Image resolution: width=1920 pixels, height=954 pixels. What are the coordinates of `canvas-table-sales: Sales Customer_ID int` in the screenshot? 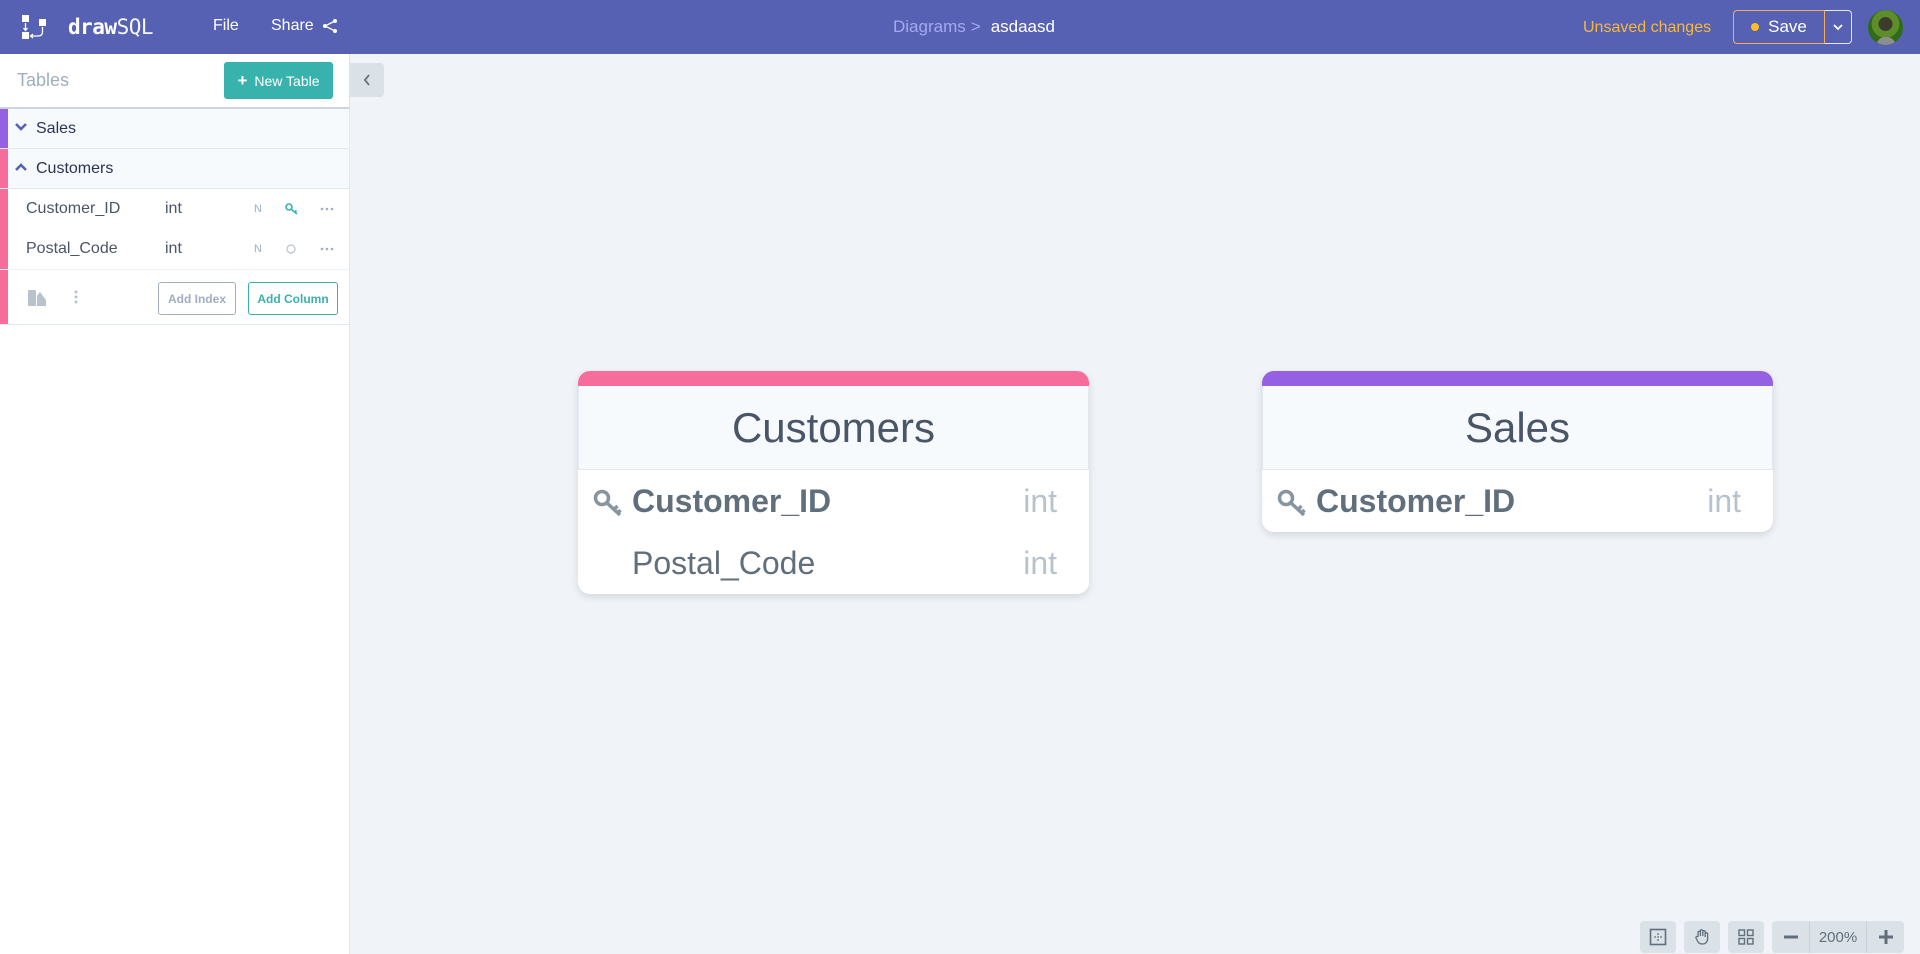 It's located at (1517, 451).